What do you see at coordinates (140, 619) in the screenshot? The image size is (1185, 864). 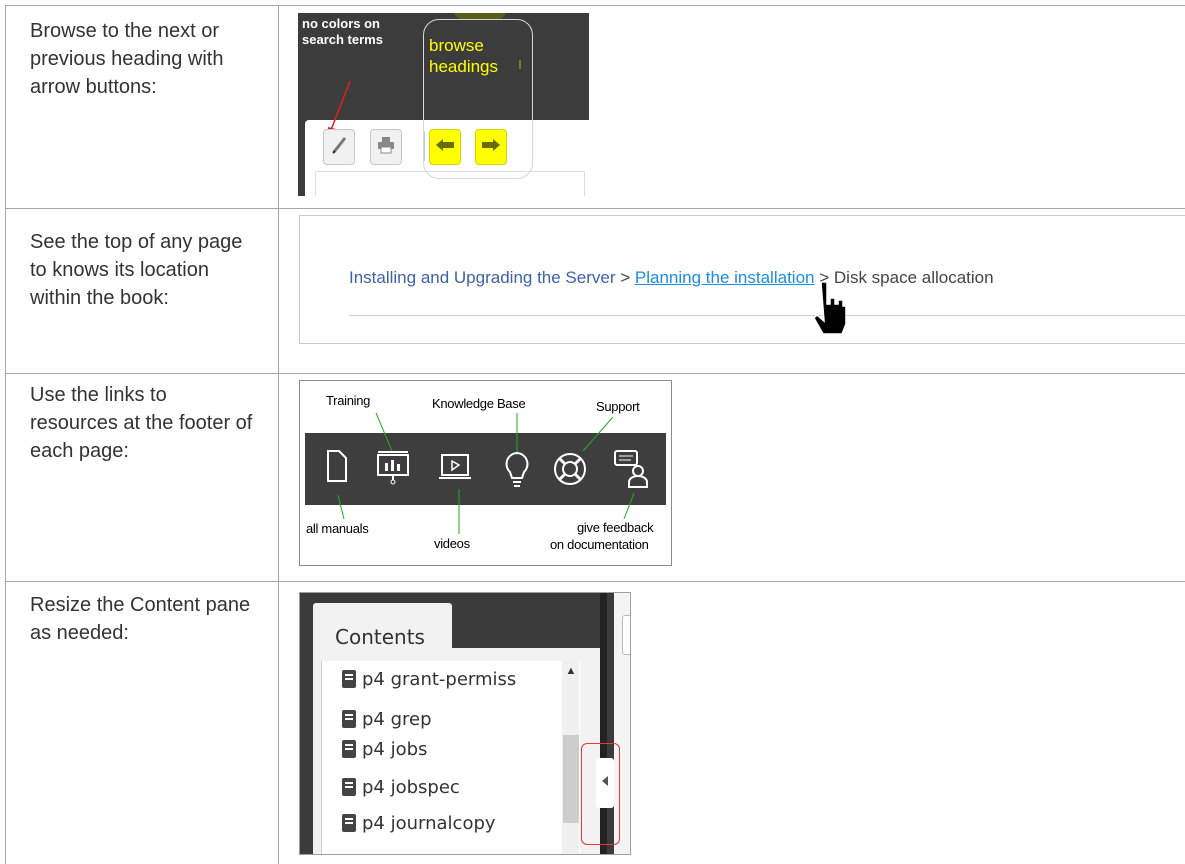 I see `row-description-resize: Resize the Content pane as needed:` at bounding box center [140, 619].